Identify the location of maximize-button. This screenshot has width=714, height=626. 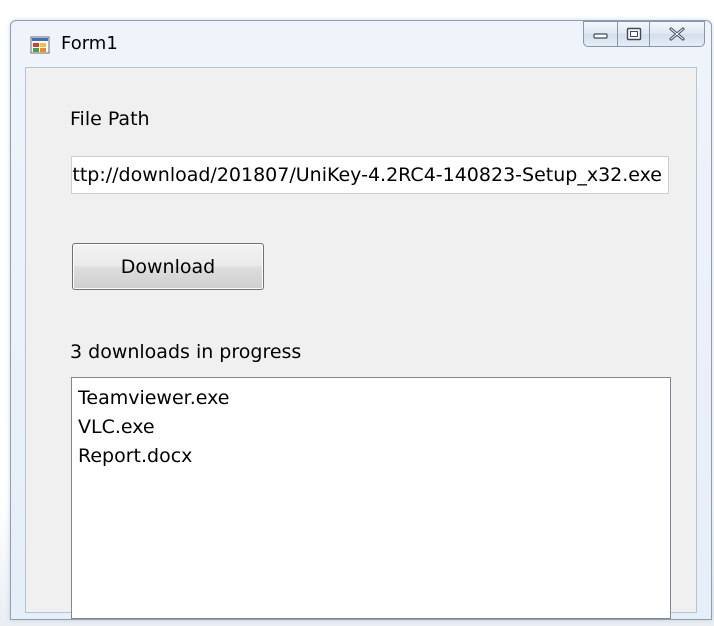
(633, 34).